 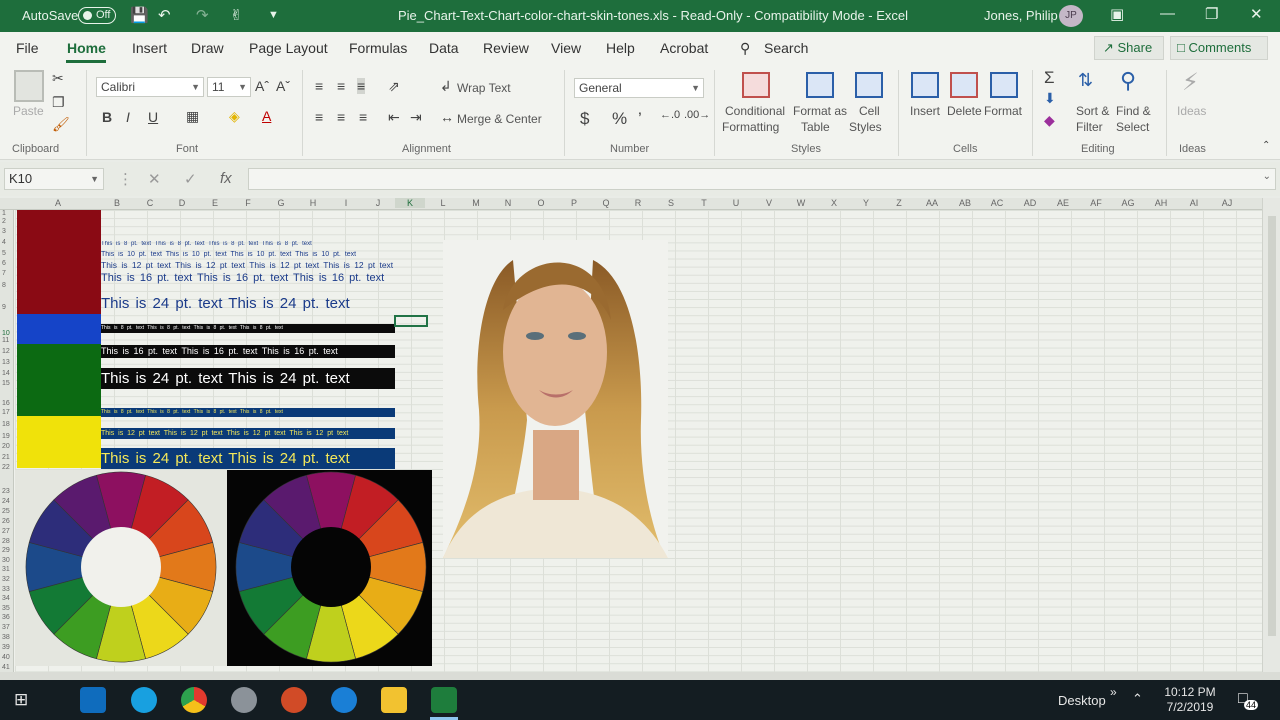 What do you see at coordinates (541, 203) in the screenshot?
I see `column-header-o: O` at bounding box center [541, 203].